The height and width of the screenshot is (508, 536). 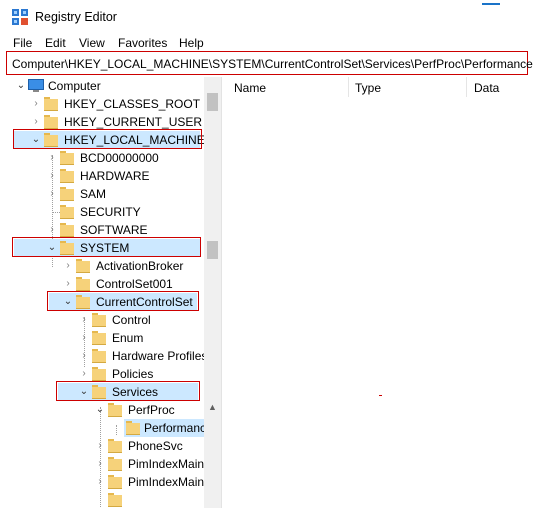 I want to click on menu-bar: File Edit View Favorites Help, so click(x=268, y=43).